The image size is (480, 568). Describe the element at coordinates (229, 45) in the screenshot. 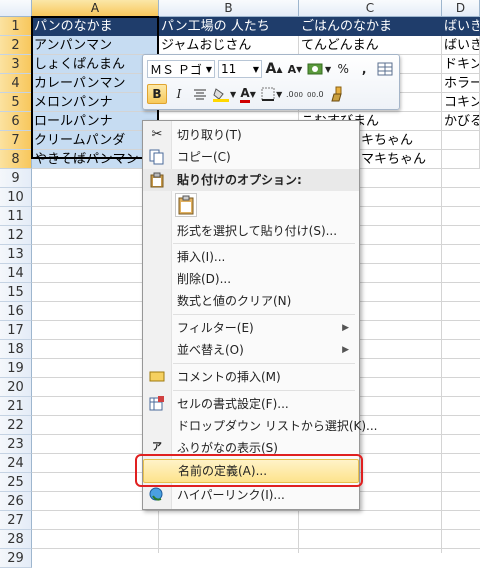

I see `cell-b2: ジャムおじさん` at that location.